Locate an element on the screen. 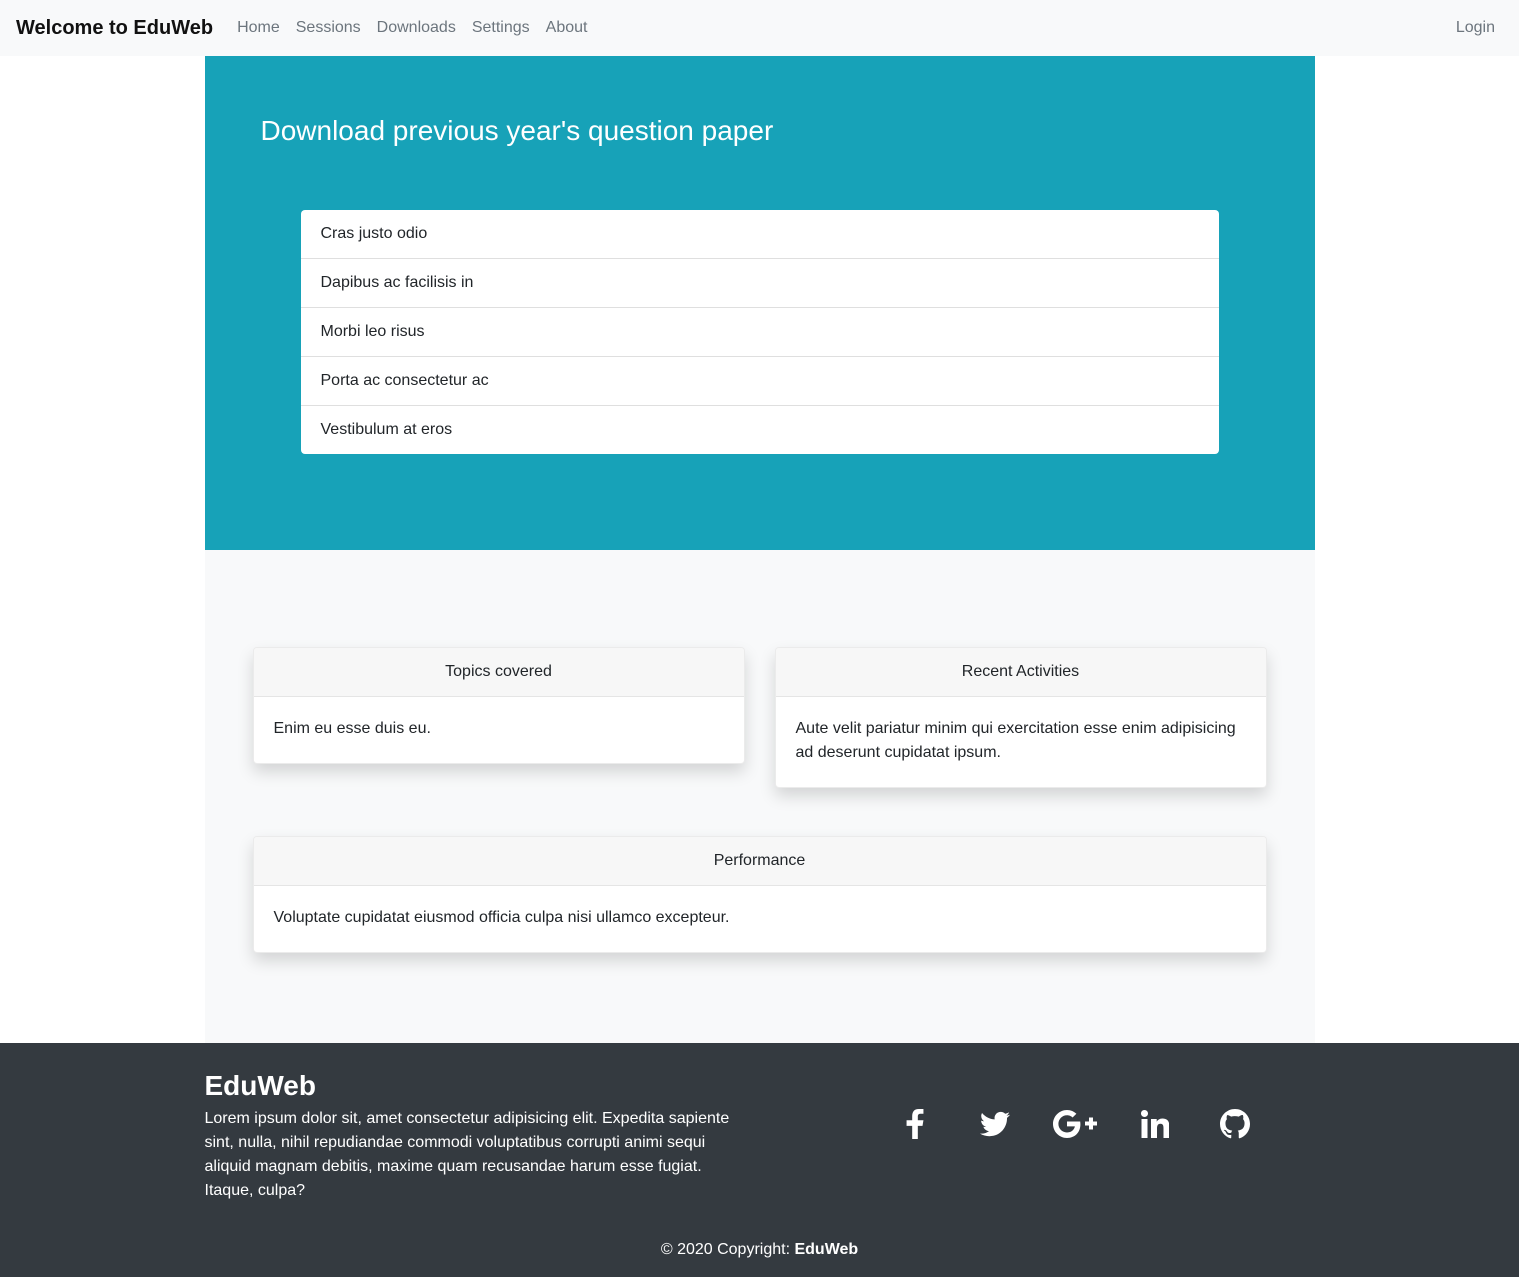 The height and width of the screenshot is (1277, 1519). card-body: Enim eu esse duis eu. is located at coordinates (352, 728).